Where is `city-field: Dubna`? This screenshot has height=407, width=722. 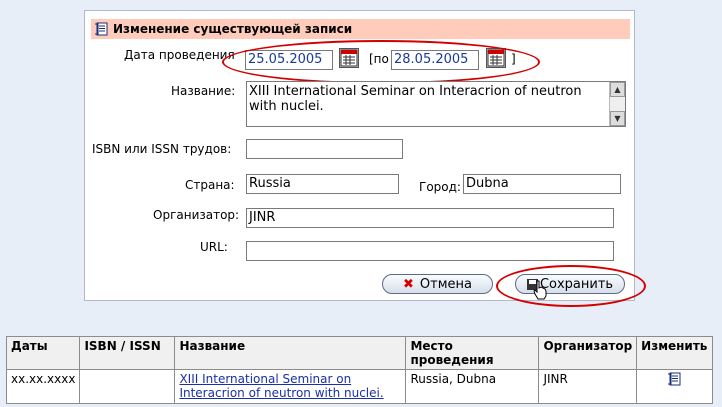
city-field: Dubna is located at coordinates (542, 184).